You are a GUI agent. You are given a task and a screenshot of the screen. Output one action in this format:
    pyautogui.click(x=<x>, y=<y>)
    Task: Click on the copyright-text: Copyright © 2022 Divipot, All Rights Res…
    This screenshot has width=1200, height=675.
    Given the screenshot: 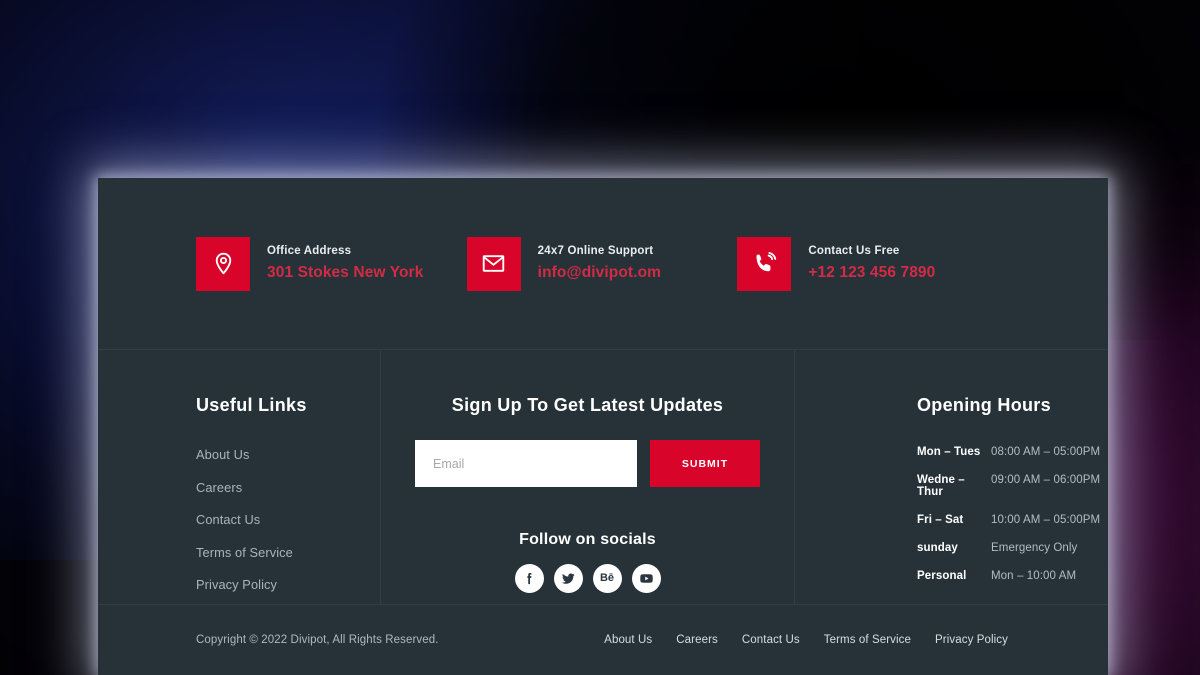 What is the action you would take?
    pyautogui.click(x=317, y=639)
    